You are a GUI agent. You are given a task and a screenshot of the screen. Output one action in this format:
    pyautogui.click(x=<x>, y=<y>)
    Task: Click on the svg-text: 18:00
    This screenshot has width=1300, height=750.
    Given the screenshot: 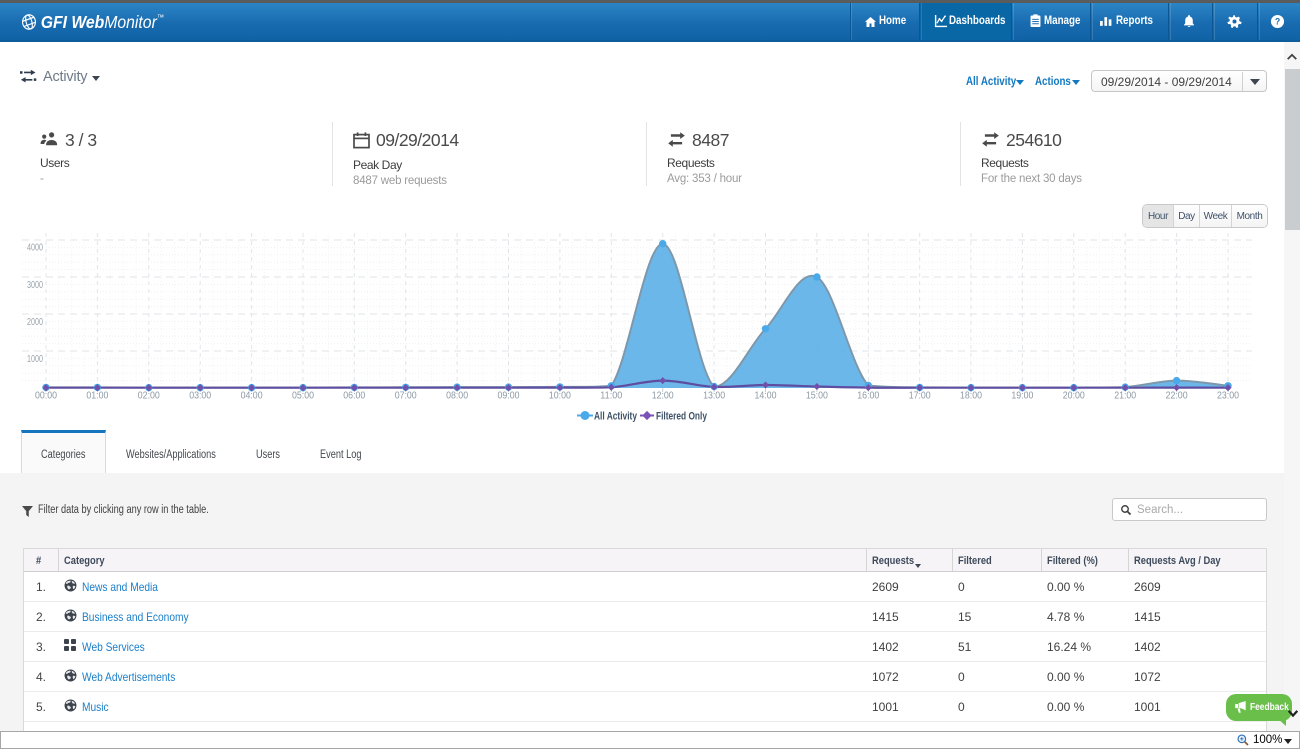 What is the action you would take?
    pyautogui.click(x=971, y=396)
    